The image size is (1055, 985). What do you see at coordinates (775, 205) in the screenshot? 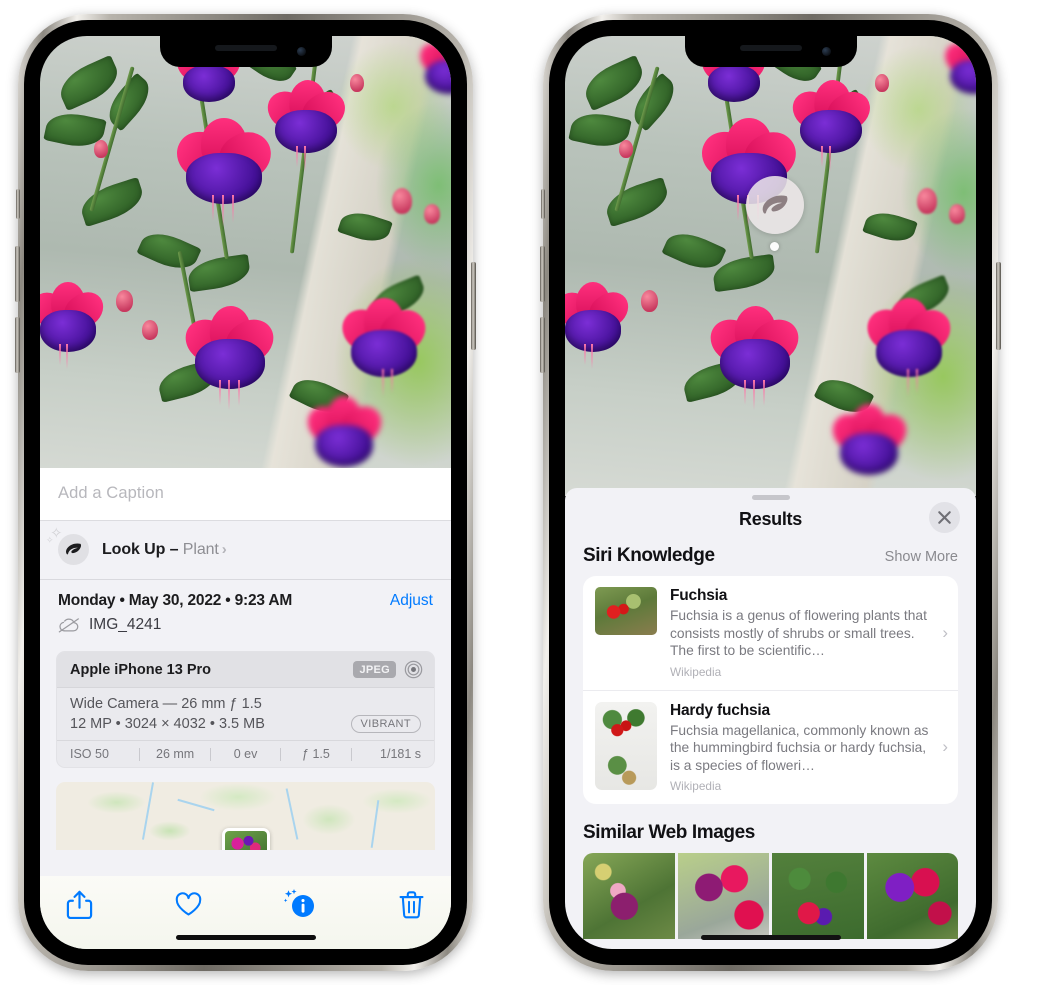
I see `visual-look-up-badge` at bounding box center [775, 205].